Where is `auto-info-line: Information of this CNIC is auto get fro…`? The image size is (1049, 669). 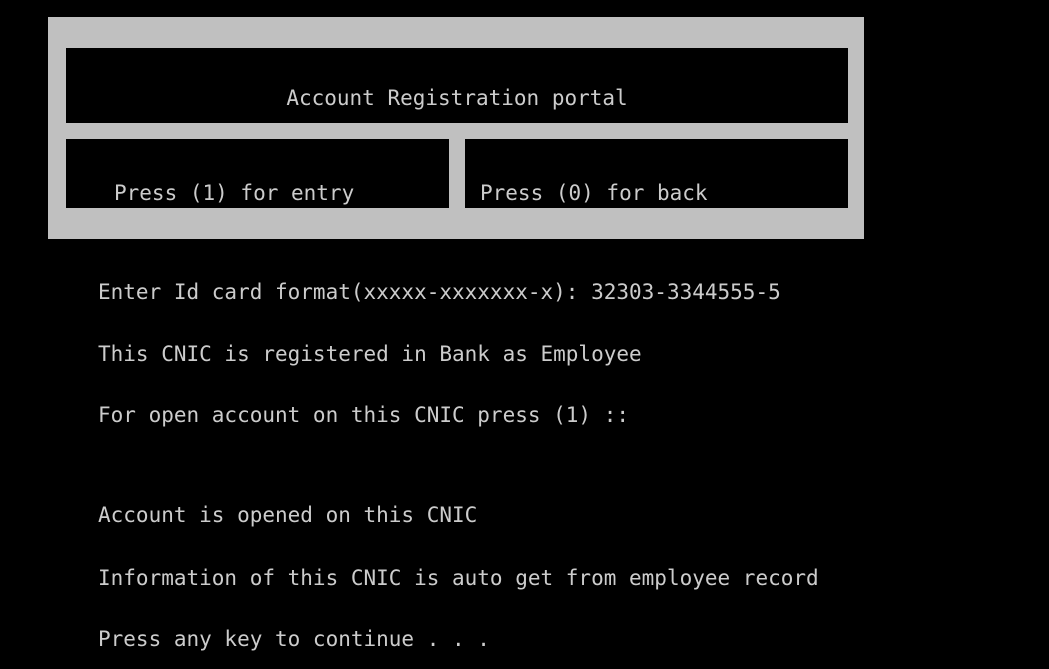
auto-info-line: Information of this CNIC is auto get fro… is located at coordinates (458, 578).